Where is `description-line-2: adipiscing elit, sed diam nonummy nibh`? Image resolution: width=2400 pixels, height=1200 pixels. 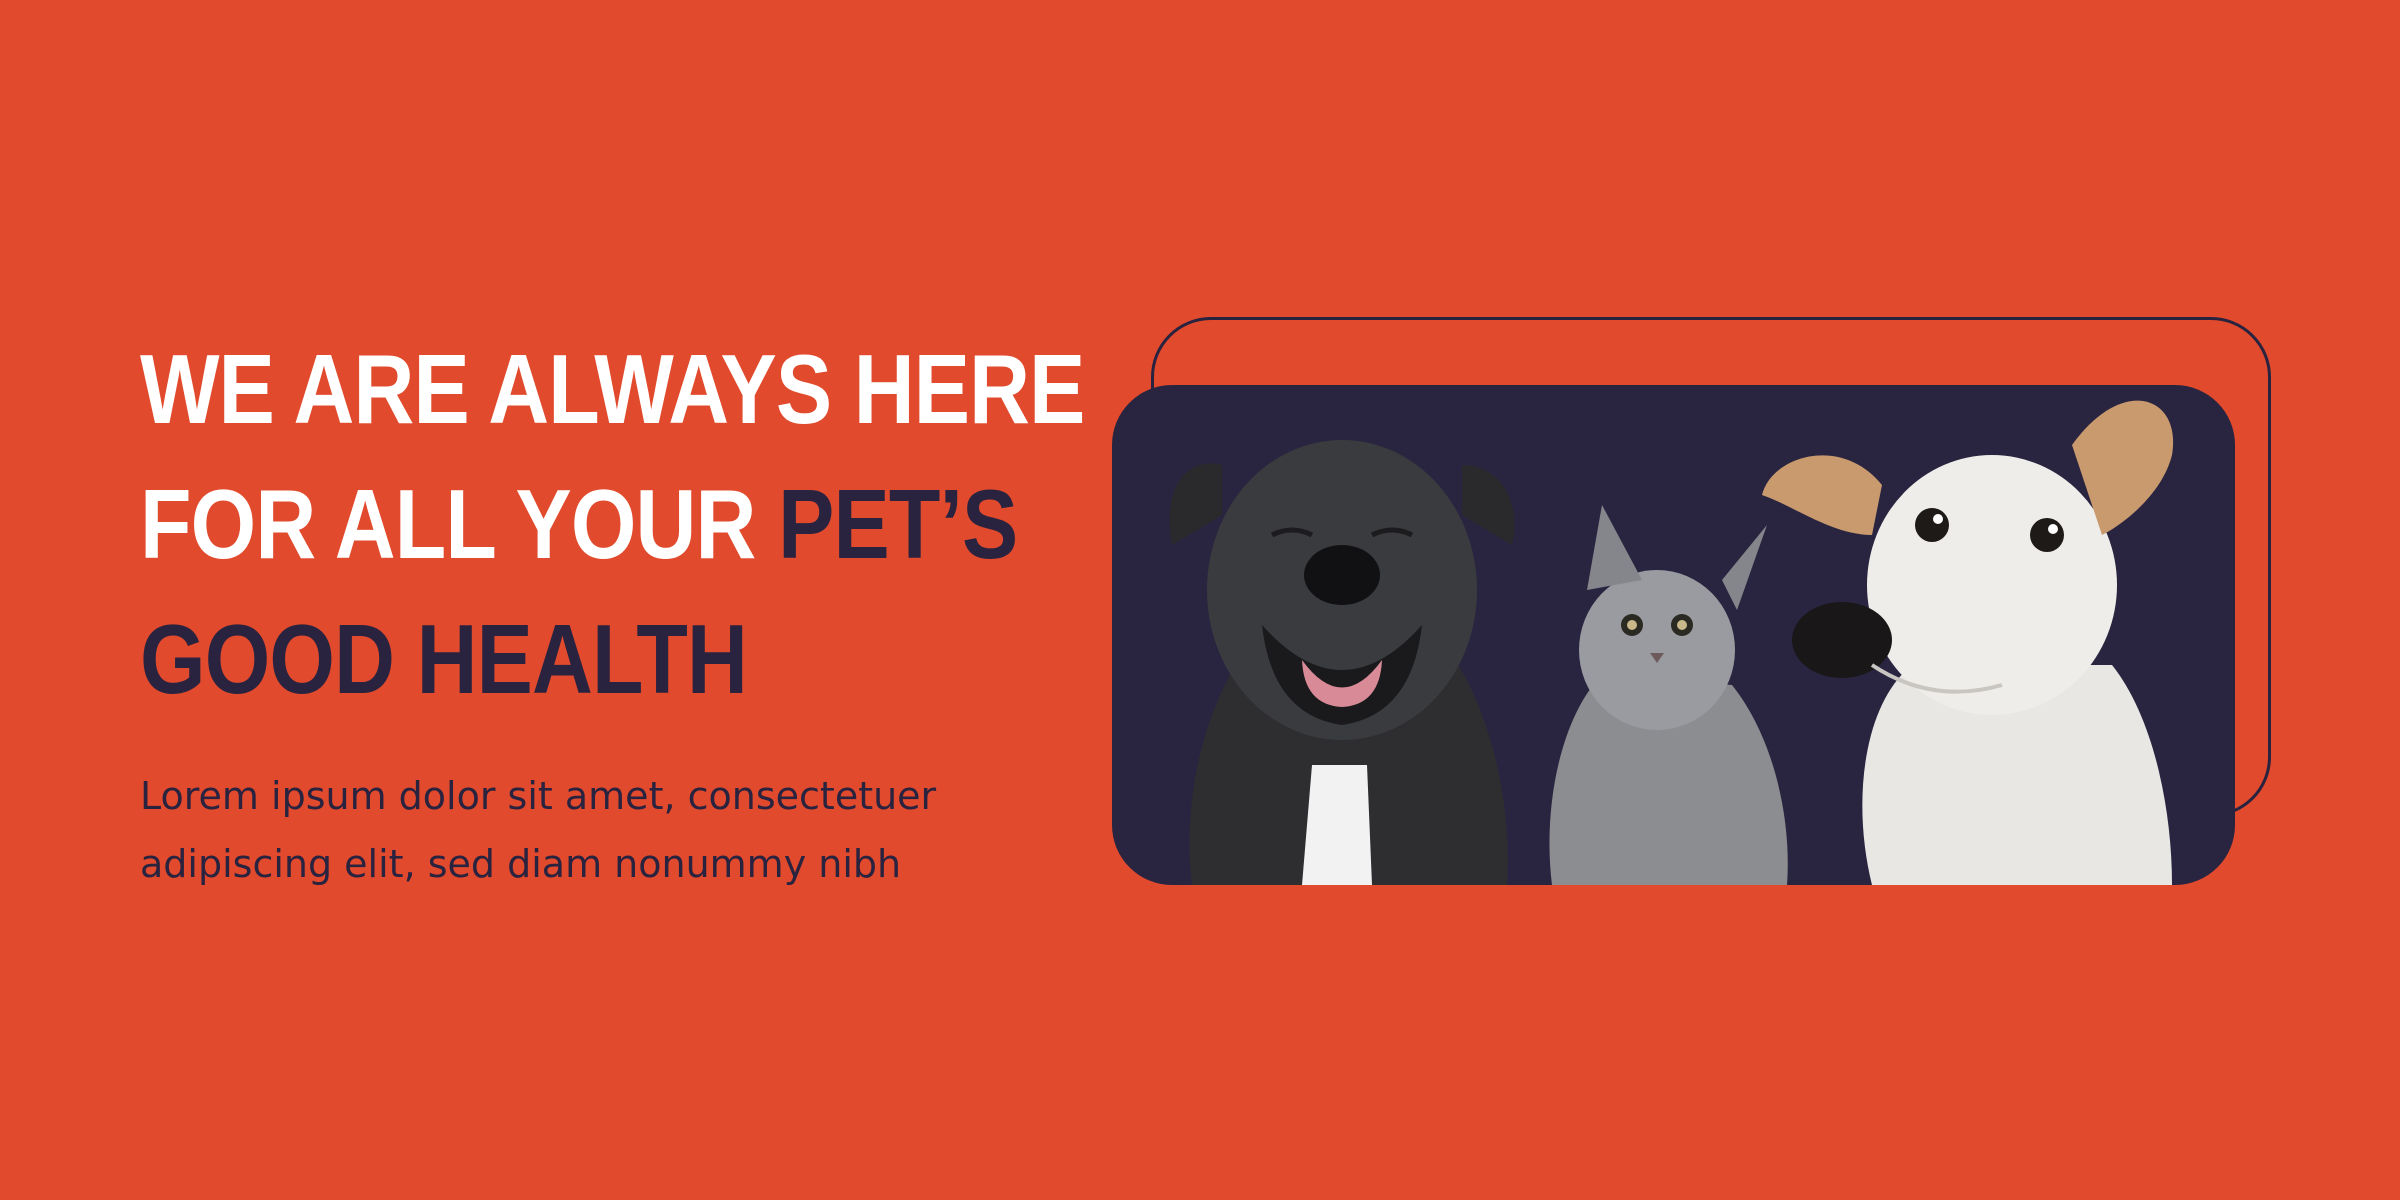 description-line-2: adipiscing elit, sed diam nonummy nibh is located at coordinates (521, 864).